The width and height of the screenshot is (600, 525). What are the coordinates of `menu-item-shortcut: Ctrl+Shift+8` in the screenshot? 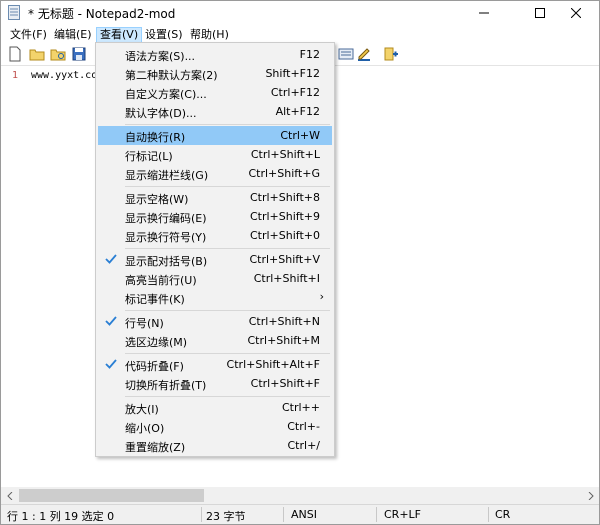 It's located at (284, 197).